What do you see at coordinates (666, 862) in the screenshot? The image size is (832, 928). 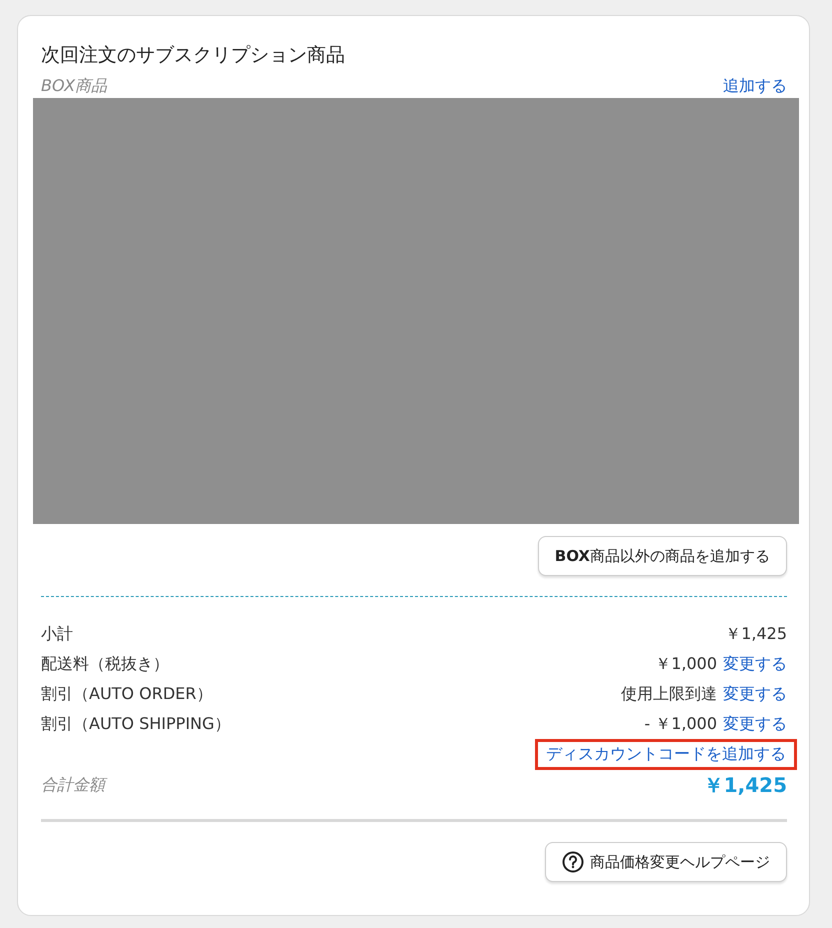 I see `help-page-button: 商品価格変更ヘルプページ` at bounding box center [666, 862].